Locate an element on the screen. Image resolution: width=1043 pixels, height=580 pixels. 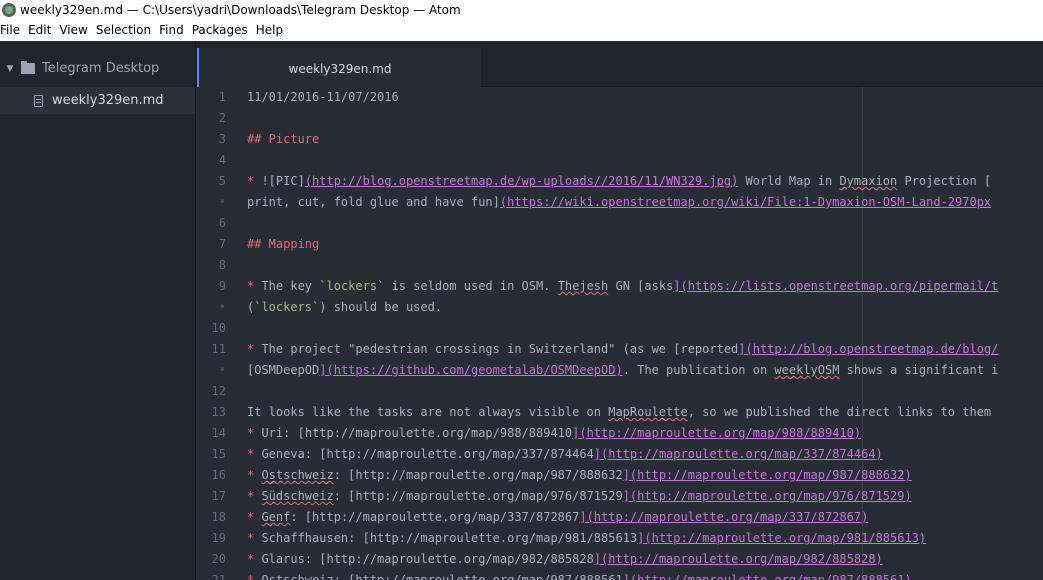
tab-label: weekly329en.md is located at coordinates (340, 69).